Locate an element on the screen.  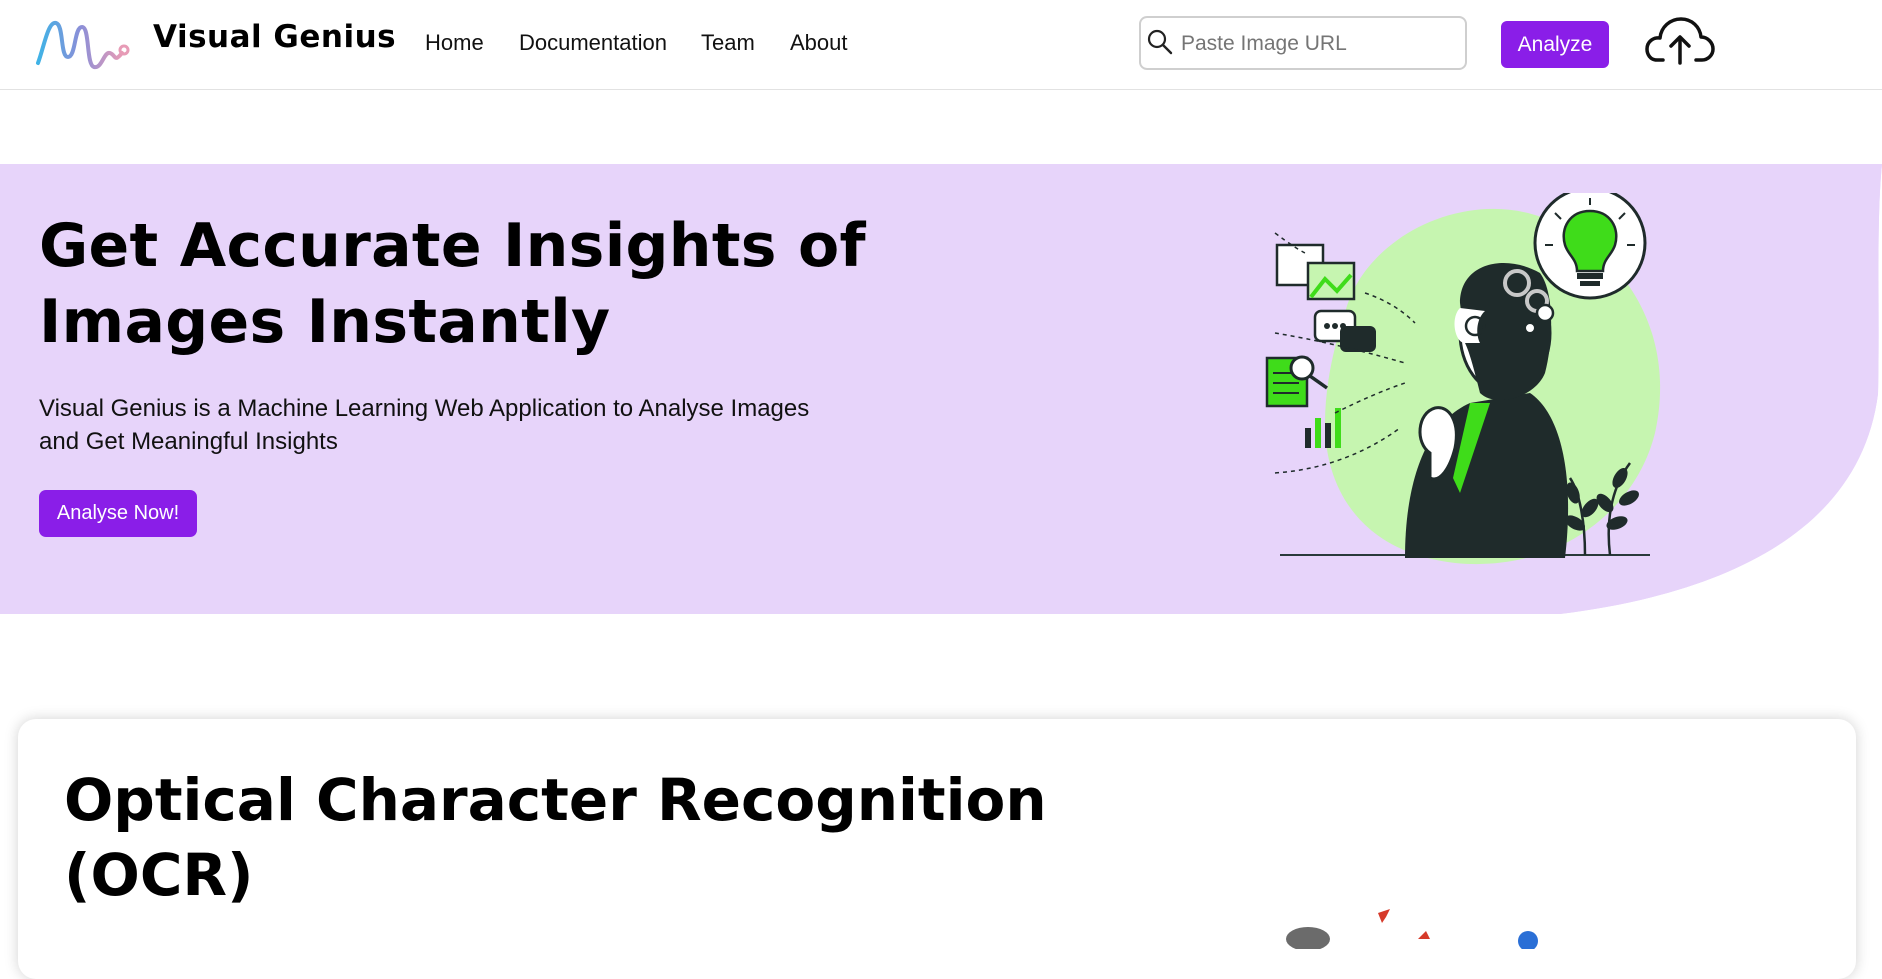
ocr-title-line-2: (OCR) is located at coordinates (159, 875).